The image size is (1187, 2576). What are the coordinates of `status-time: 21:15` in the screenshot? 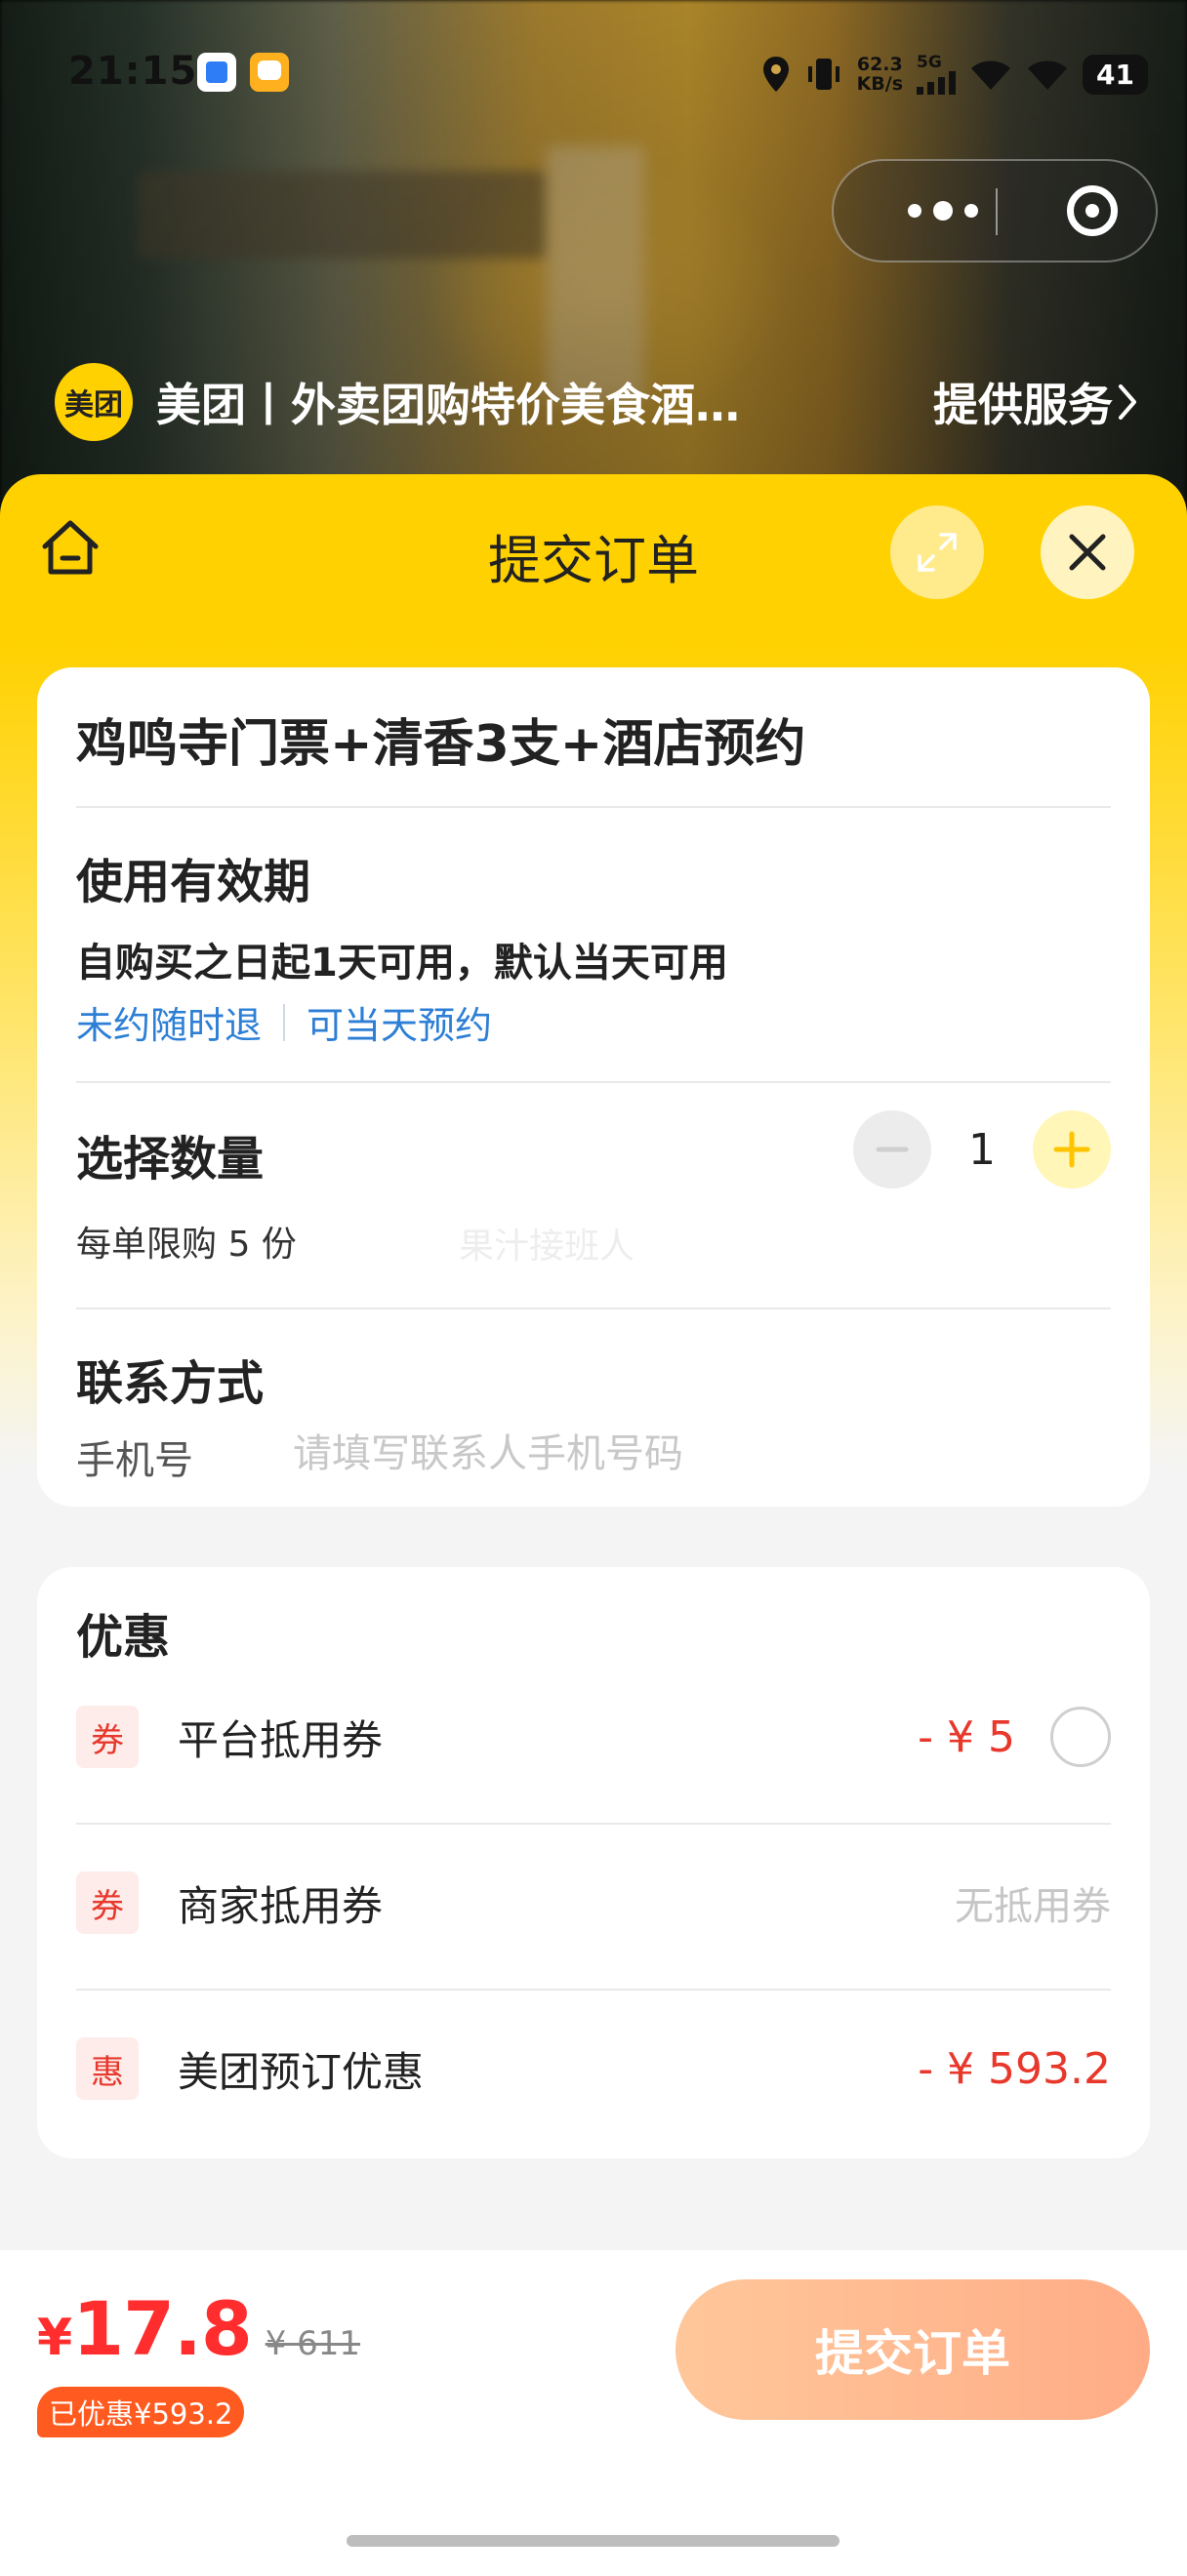 It's located at (133, 71).